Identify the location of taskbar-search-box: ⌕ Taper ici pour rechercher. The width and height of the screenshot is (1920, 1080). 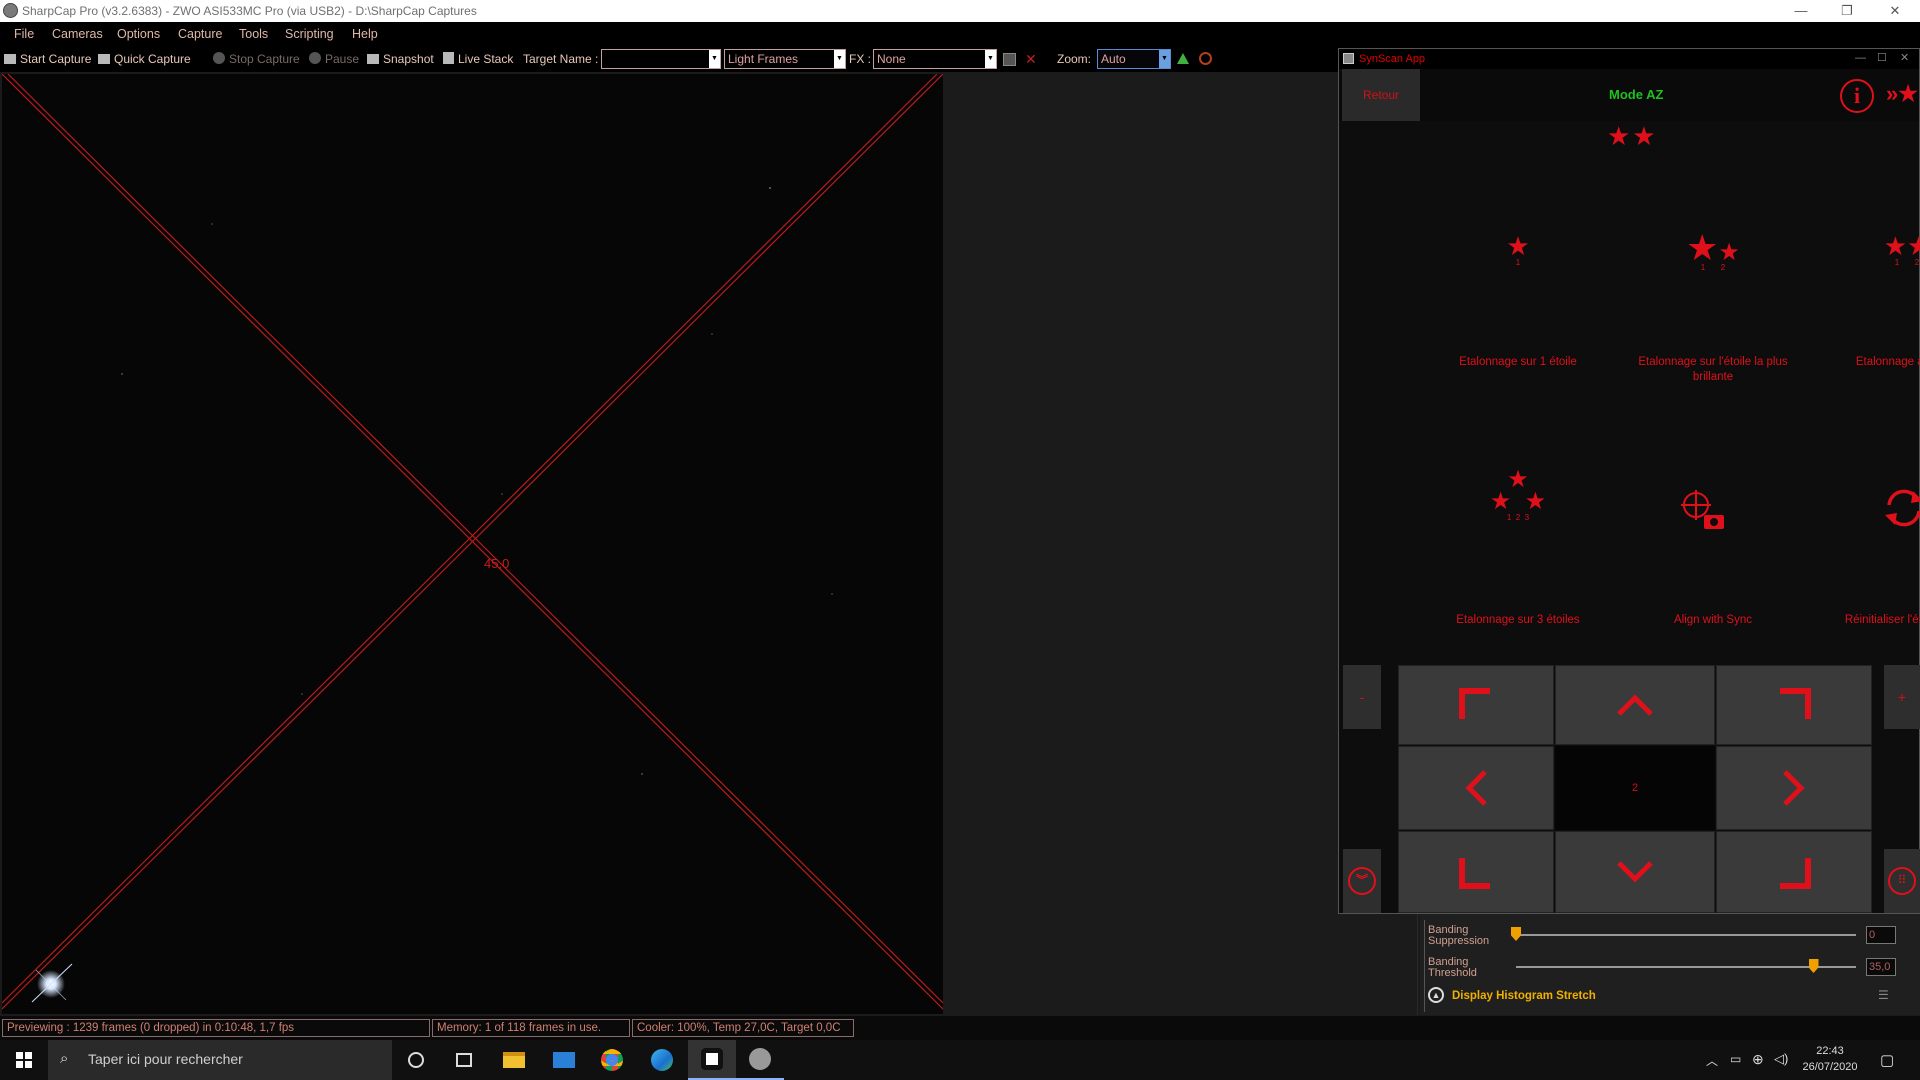
(220, 1060).